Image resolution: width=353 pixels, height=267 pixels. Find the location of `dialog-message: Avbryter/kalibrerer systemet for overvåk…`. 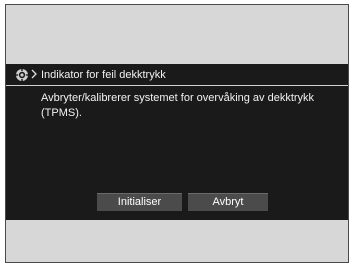

dialog-message: Avbryter/kalibrerer systemet for overvåk… is located at coordinates (178, 105).